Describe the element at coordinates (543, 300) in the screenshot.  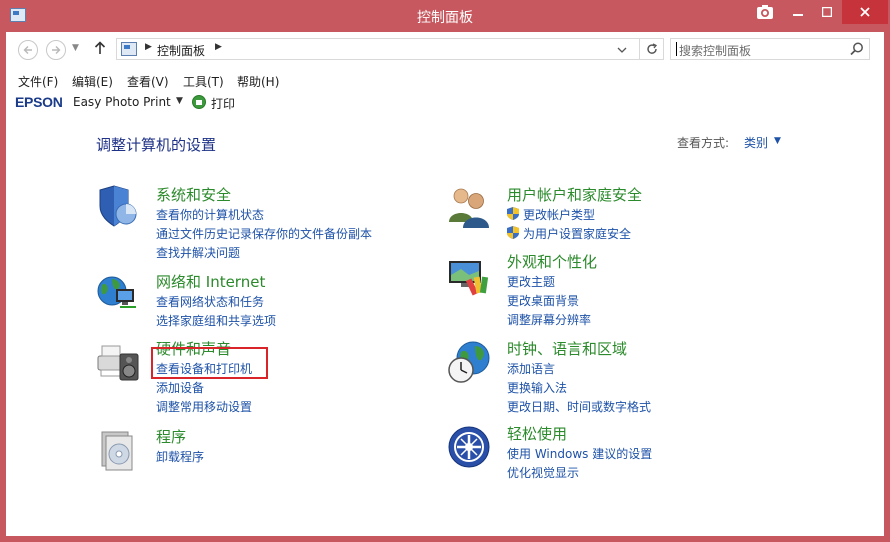
I see `category-link: 更改桌面背景` at that location.